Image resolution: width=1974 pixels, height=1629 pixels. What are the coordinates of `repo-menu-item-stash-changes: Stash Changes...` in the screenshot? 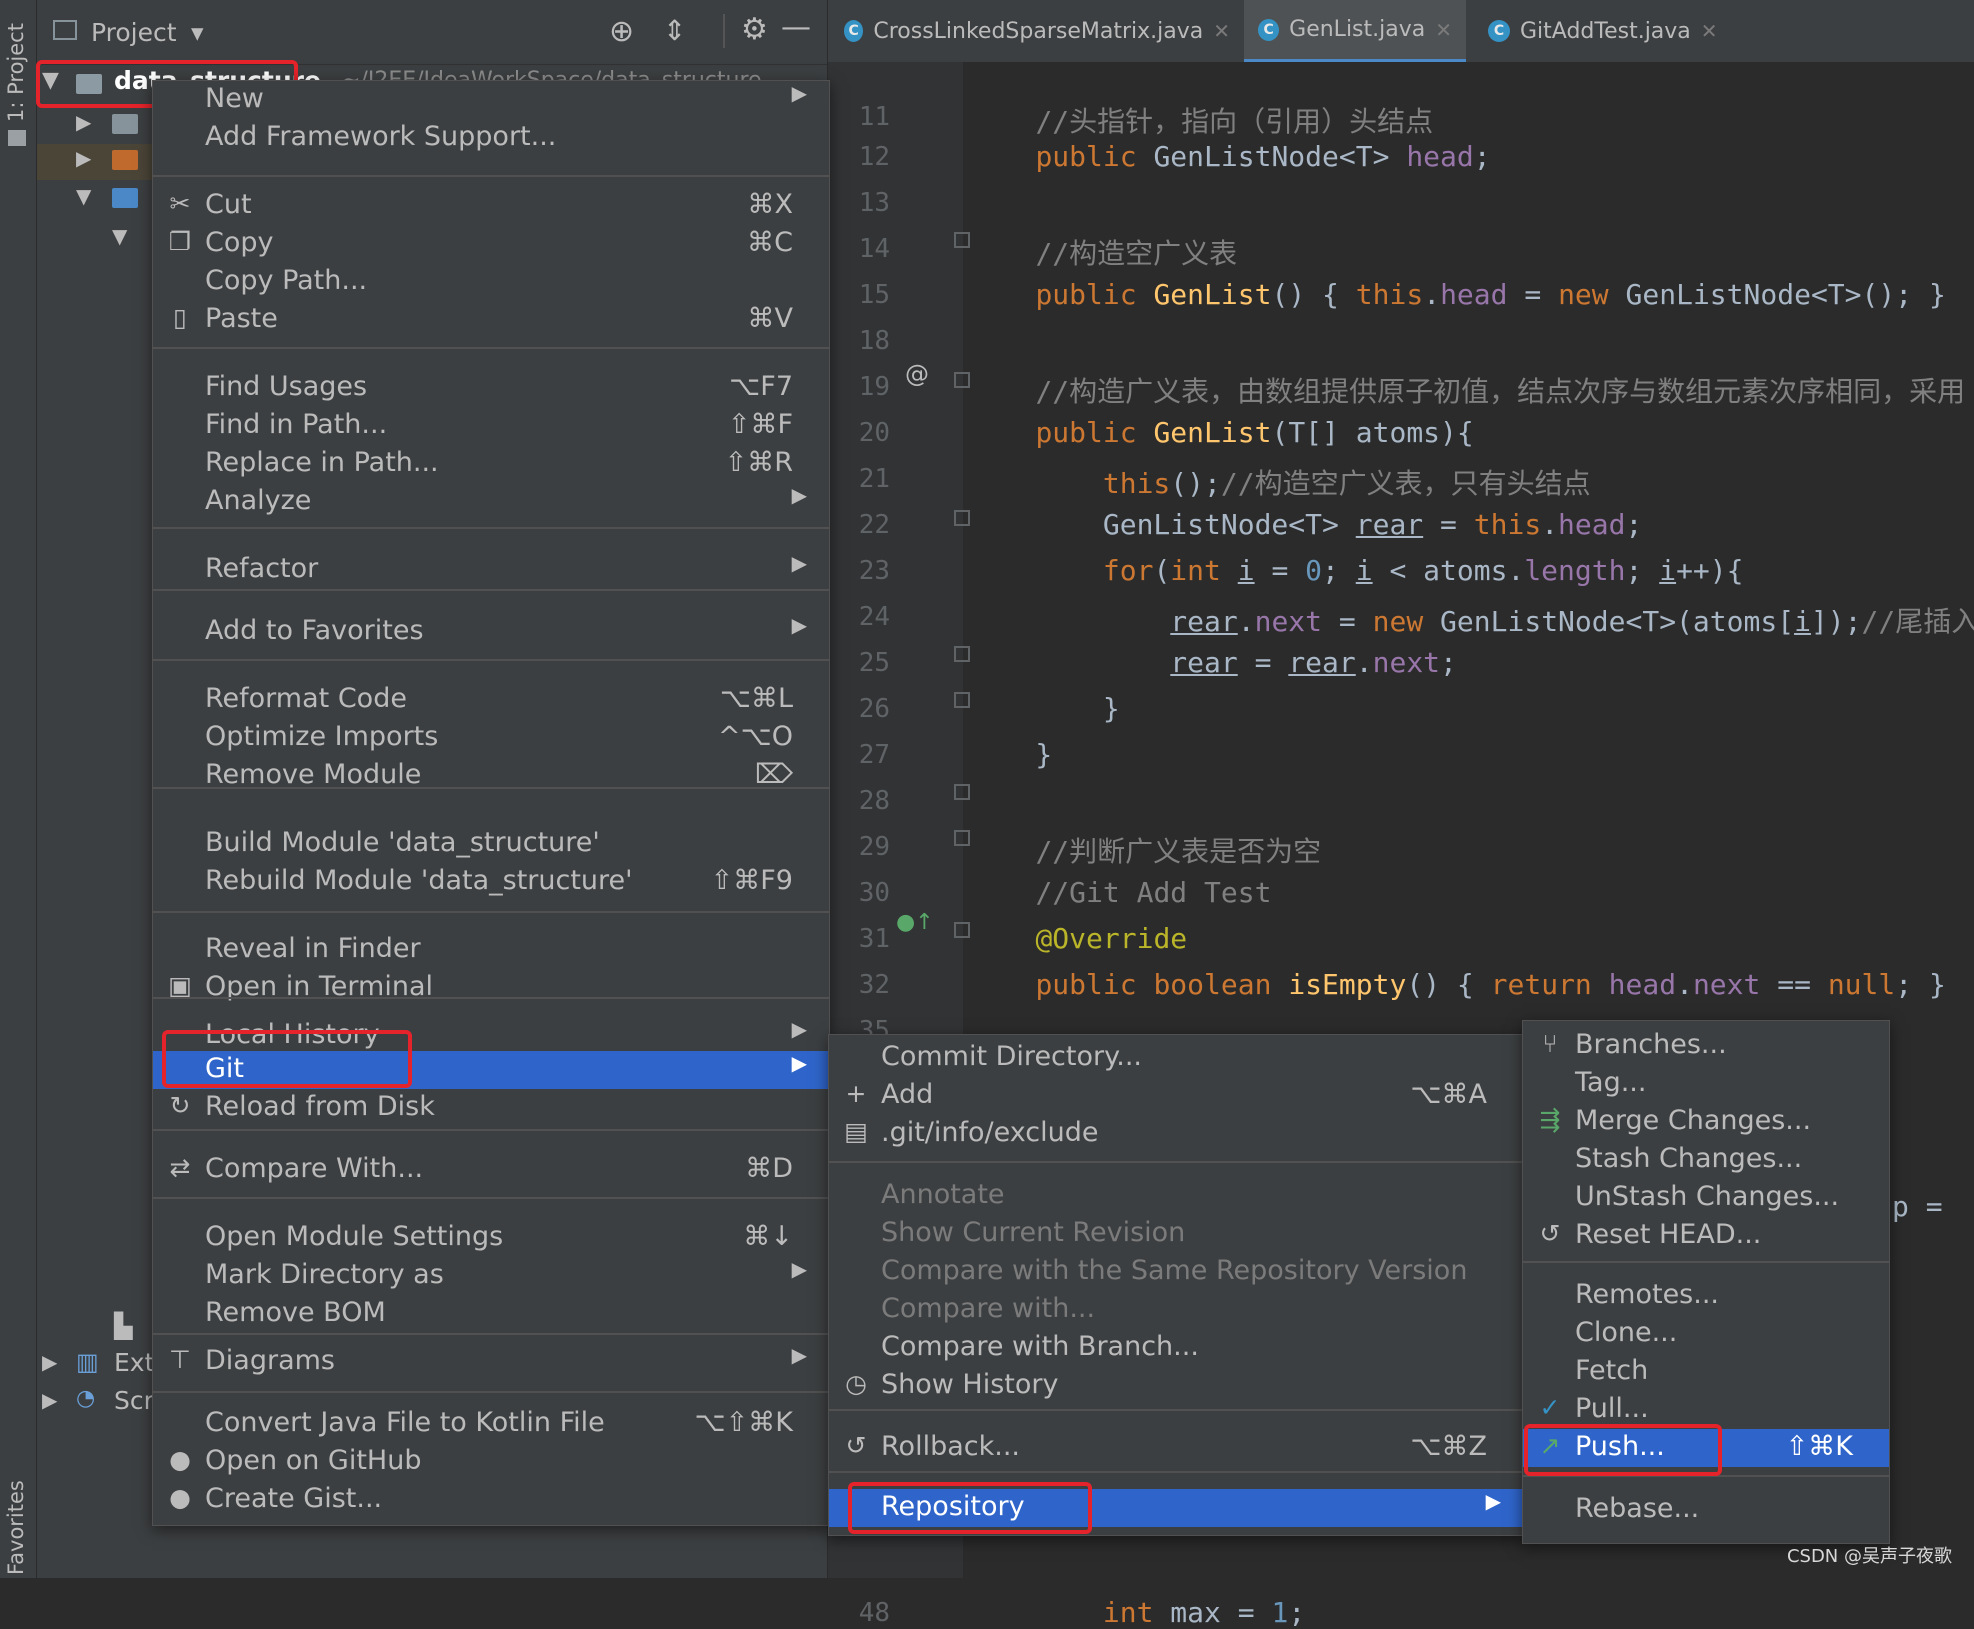 It's located at (1706, 1160).